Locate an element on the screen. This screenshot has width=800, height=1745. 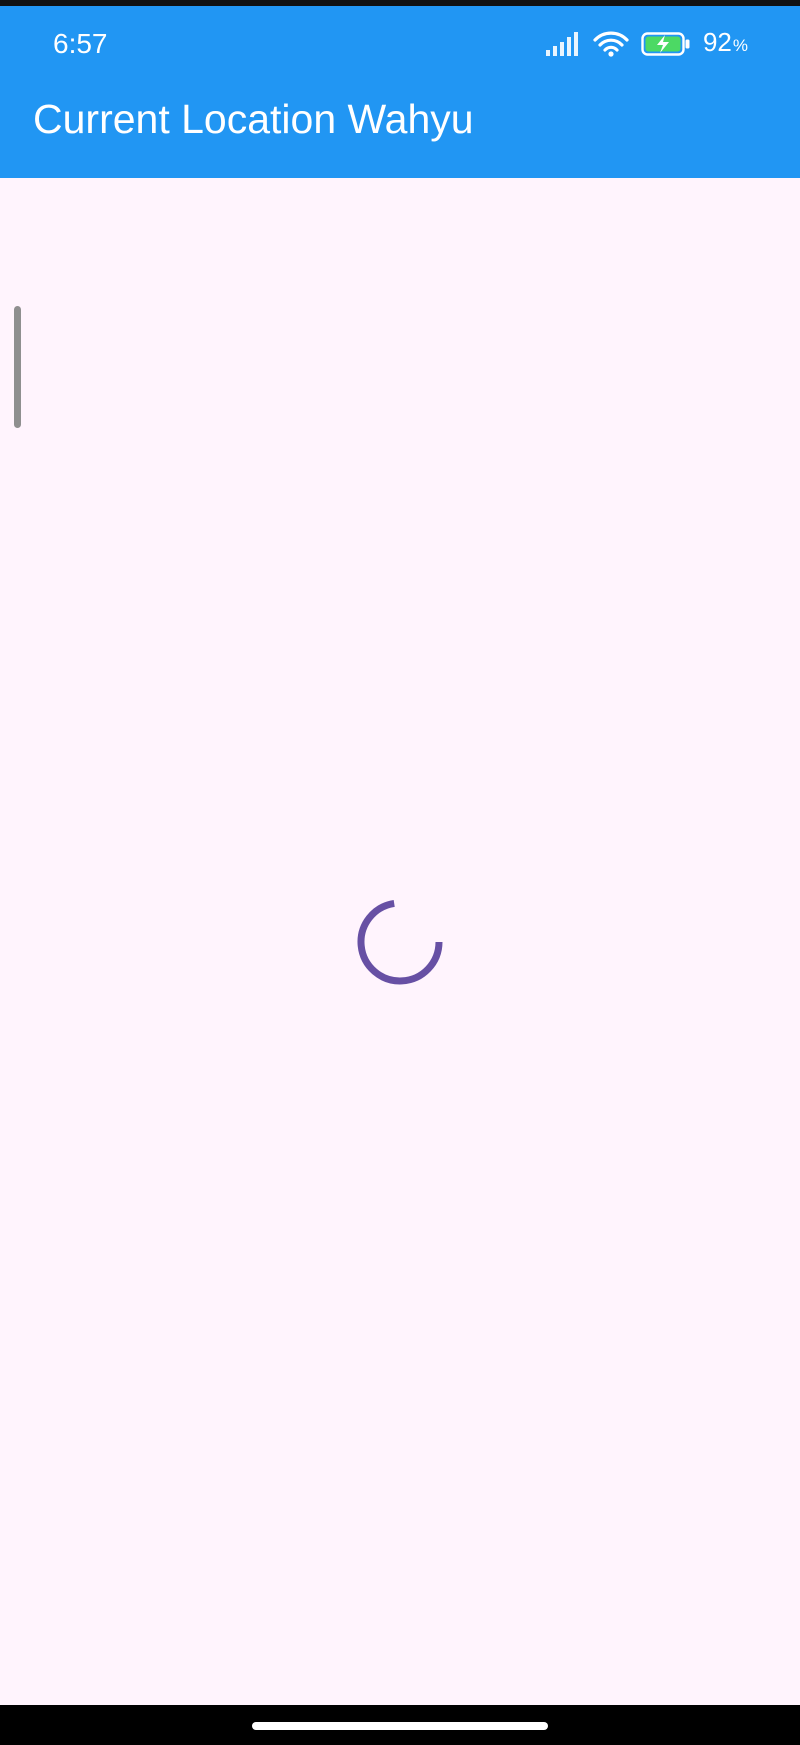
status-bar: 6:57 92 % is located at coordinates (400, 43).